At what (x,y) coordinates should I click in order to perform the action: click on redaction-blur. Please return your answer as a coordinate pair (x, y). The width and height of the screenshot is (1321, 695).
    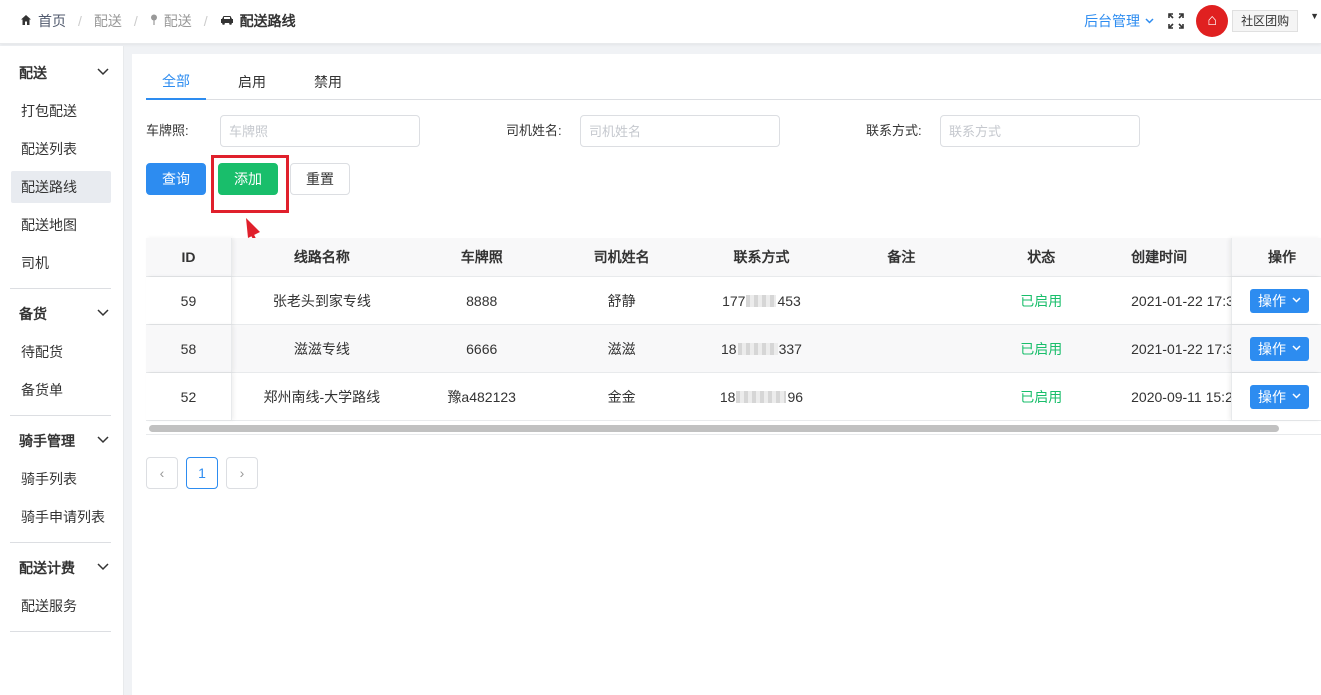
    Looking at the image, I should click on (761, 396).